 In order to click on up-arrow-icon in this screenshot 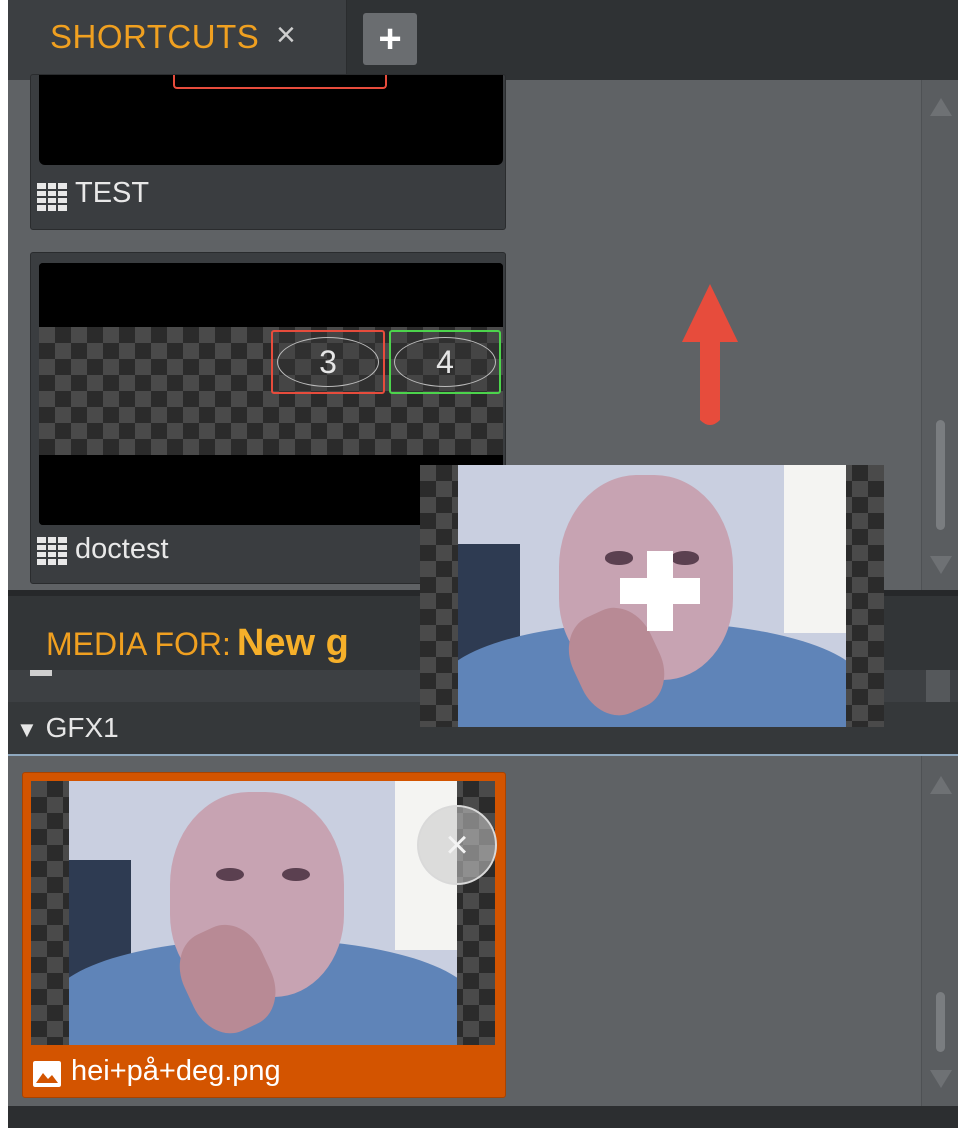, I will do `click(710, 354)`.